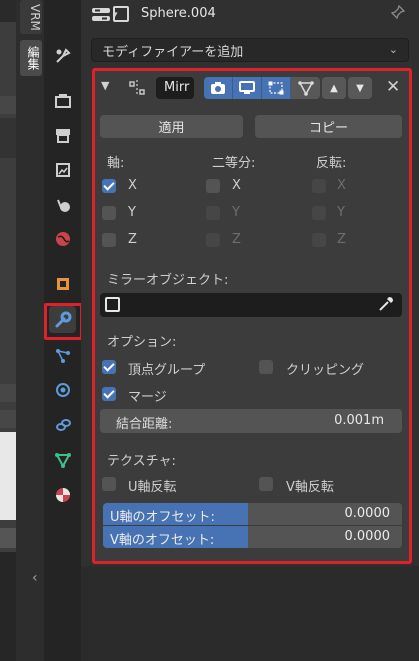 Image resolution: width=419 pixels, height=661 pixels. What do you see at coordinates (250, 15) in the screenshot?
I see `properties-header: ▾ Sphere.004` at bounding box center [250, 15].